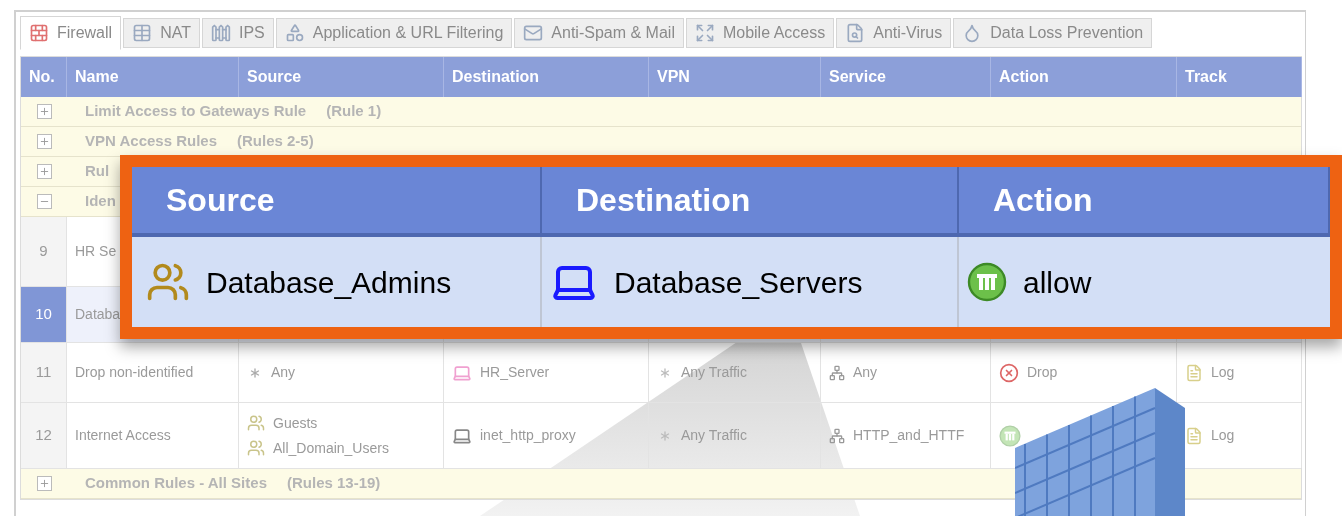 The width and height of the screenshot is (1342, 516). What do you see at coordinates (43, 435) in the screenshot?
I see `rule-number: 12` at bounding box center [43, 435].